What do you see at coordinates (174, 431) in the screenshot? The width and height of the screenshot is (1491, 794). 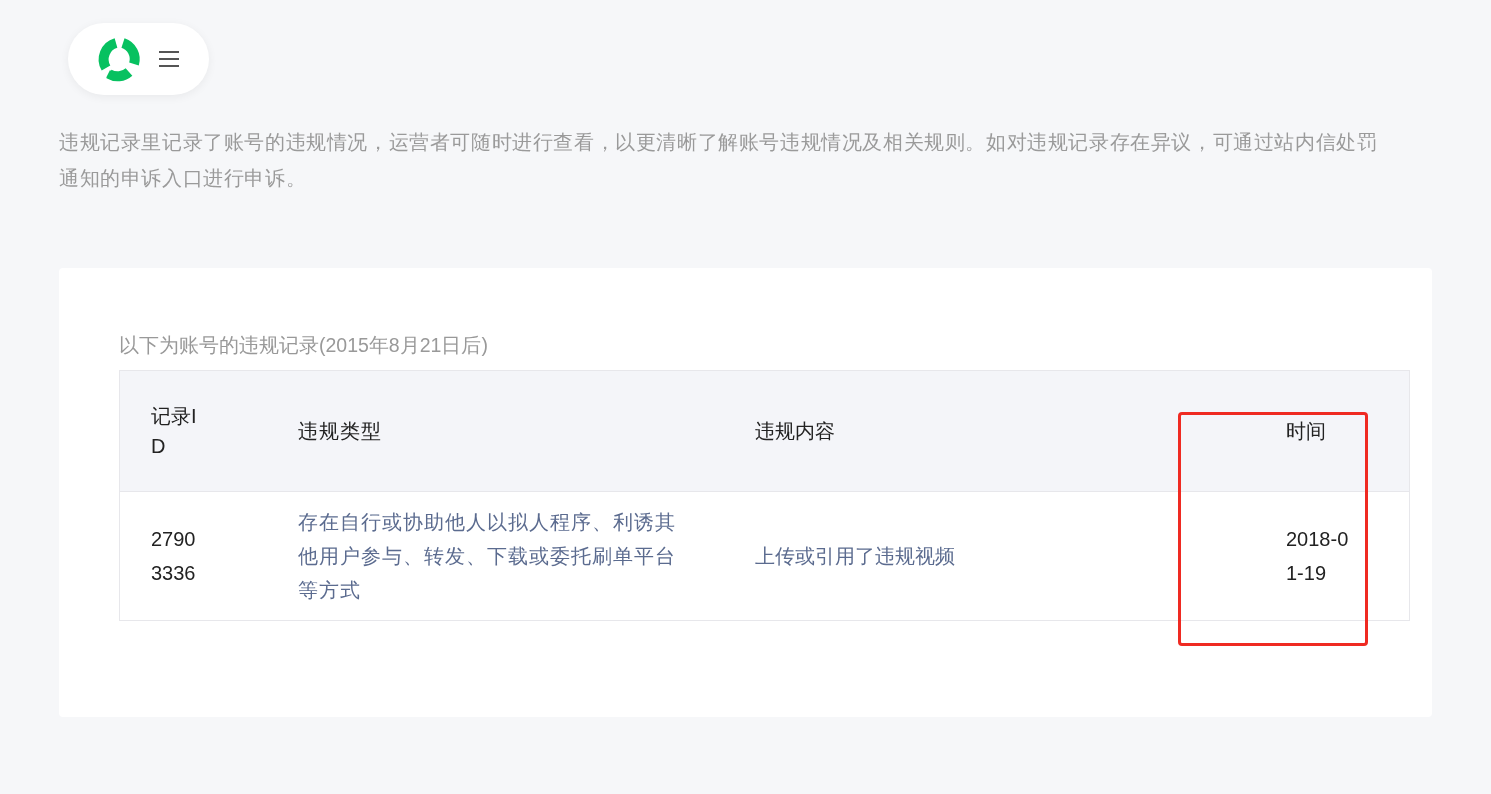 I see `column-header: 记录ID` at bounding box center [174, 431].